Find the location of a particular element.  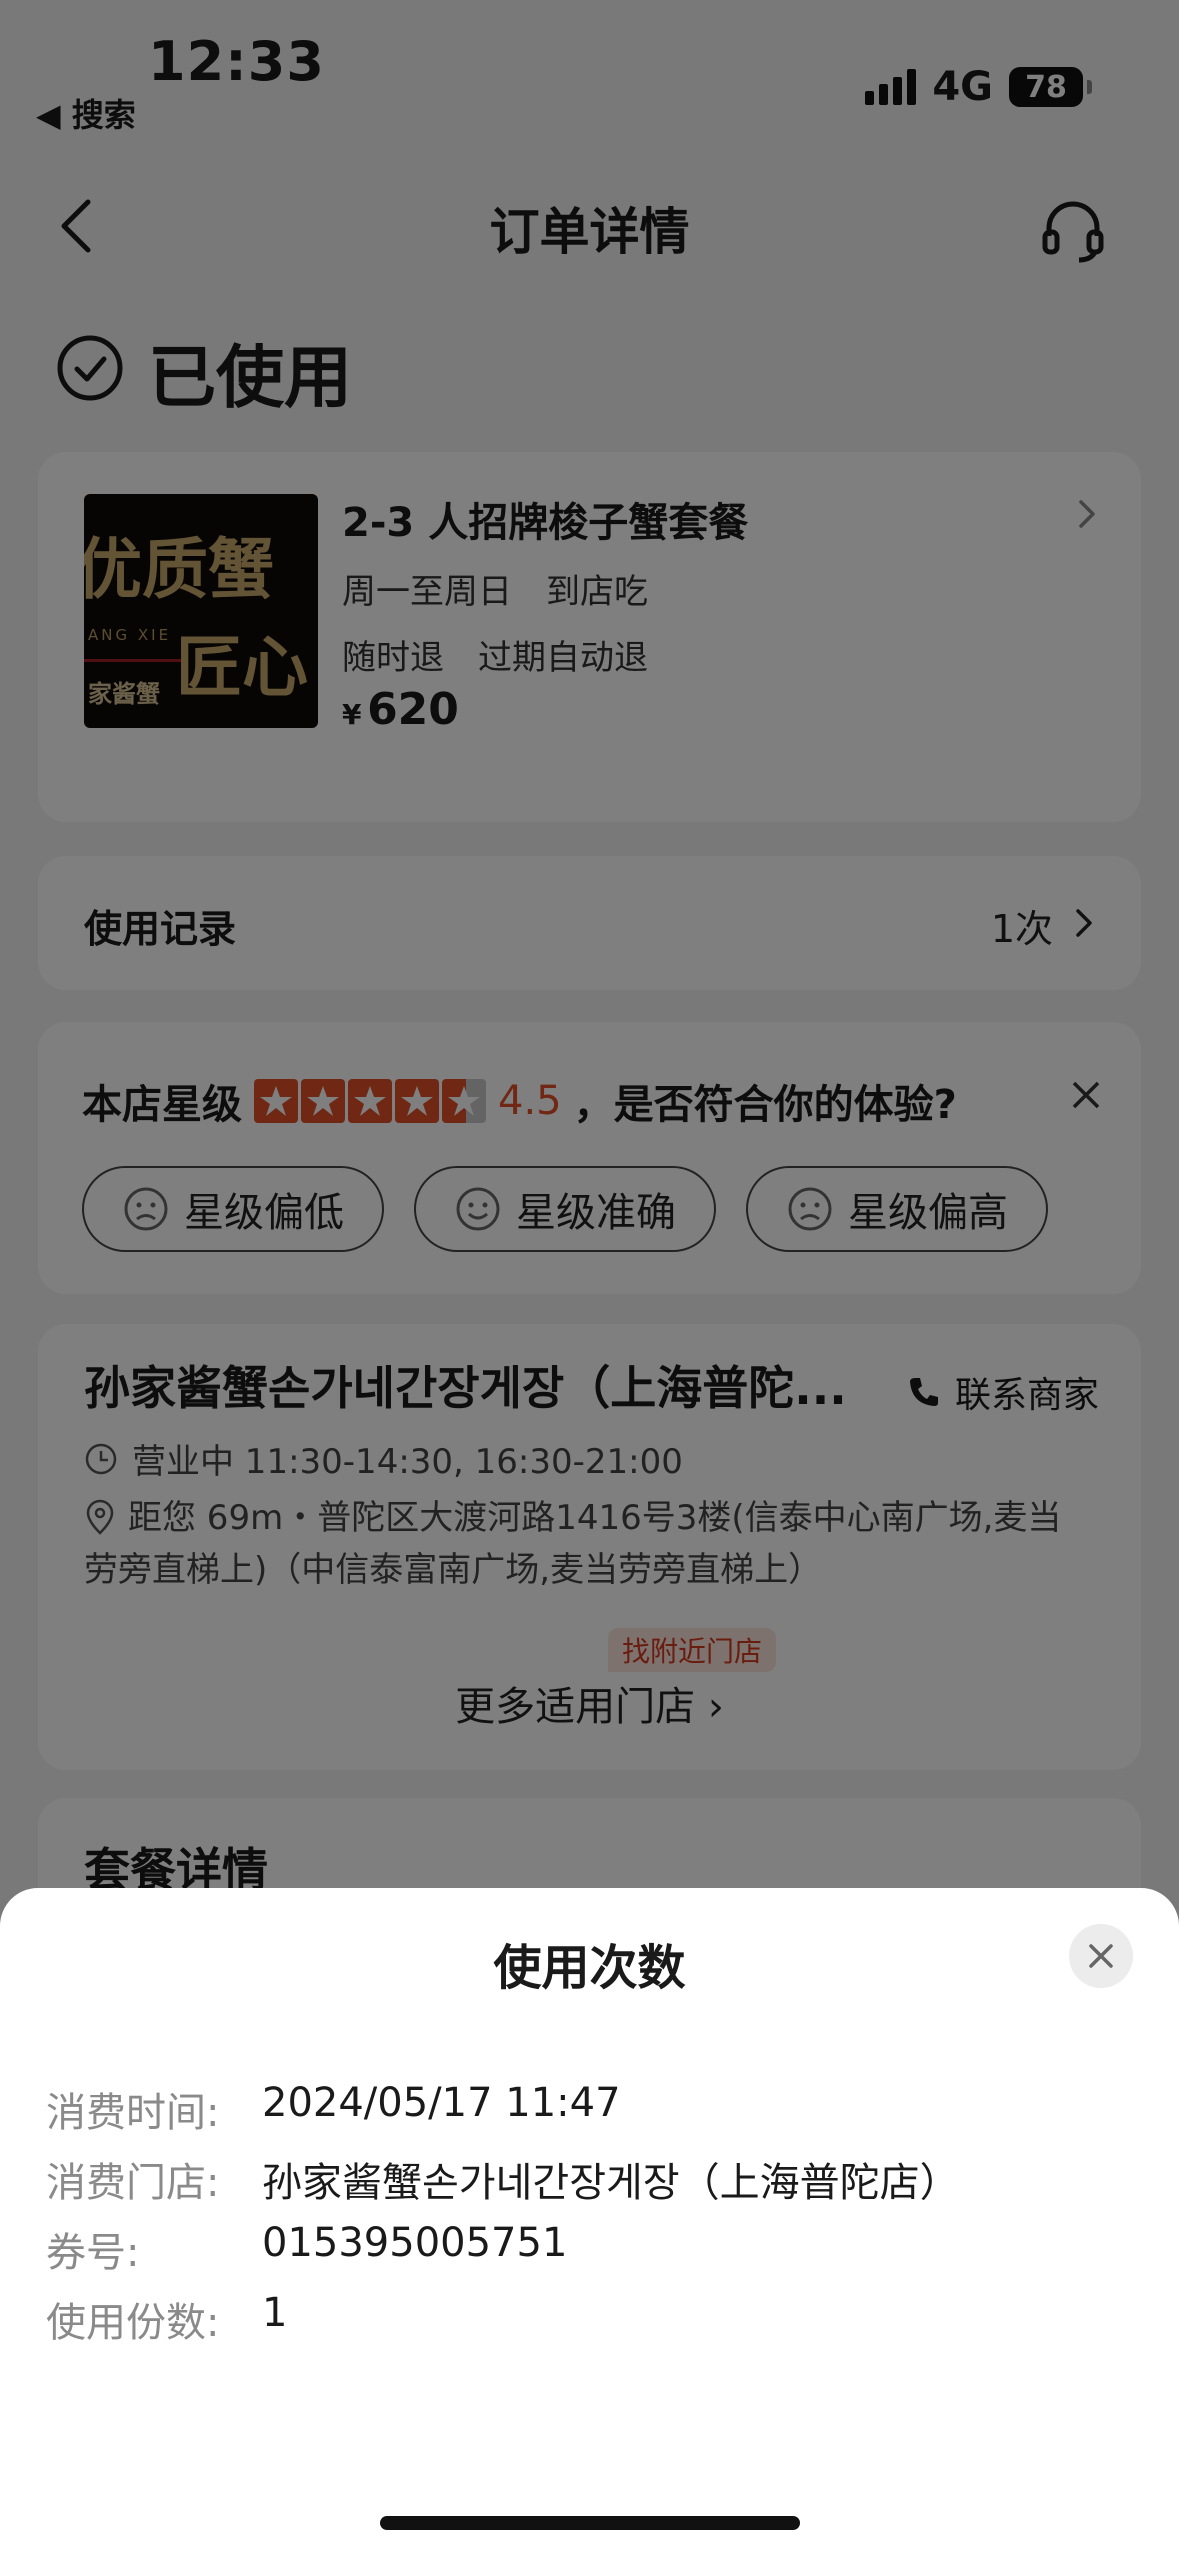

detail-value: 015395005751 is located at coordinates (415, 2243).